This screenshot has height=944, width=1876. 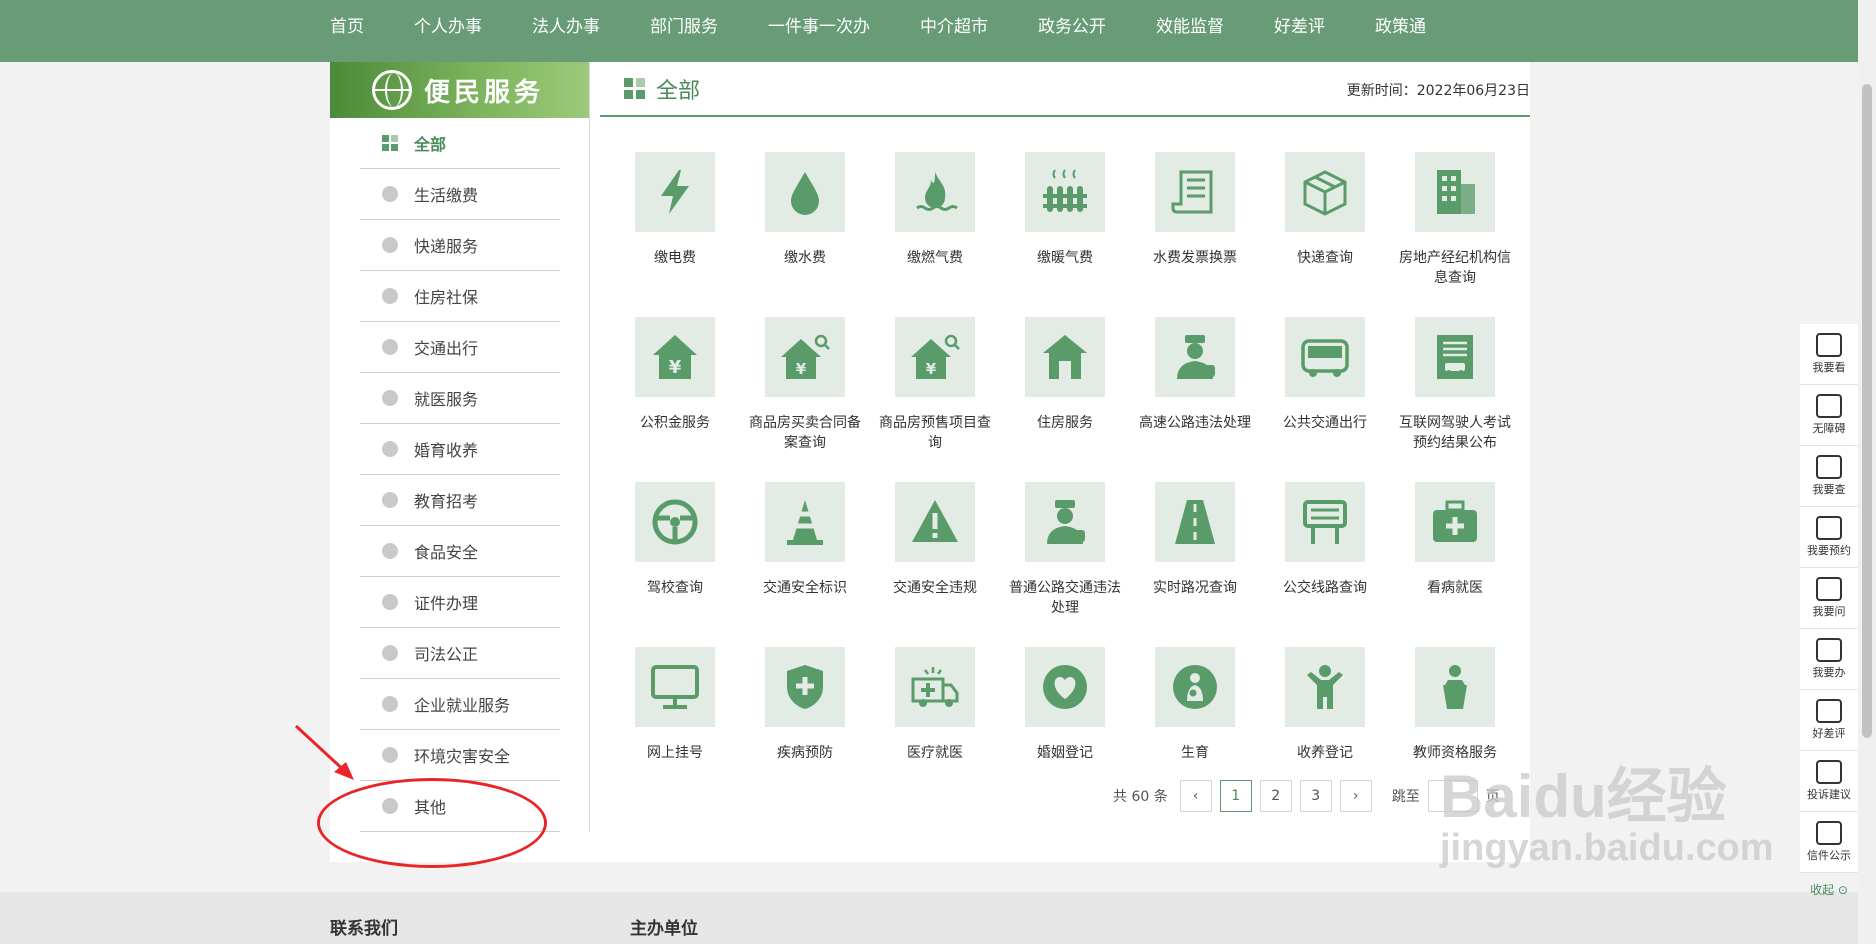 What do you see at coordinates (1455, 399) in the screenshot?
I see `service-tile: 互联网驾驶人考试预约结果公布` at bounding box center [1455, 399].